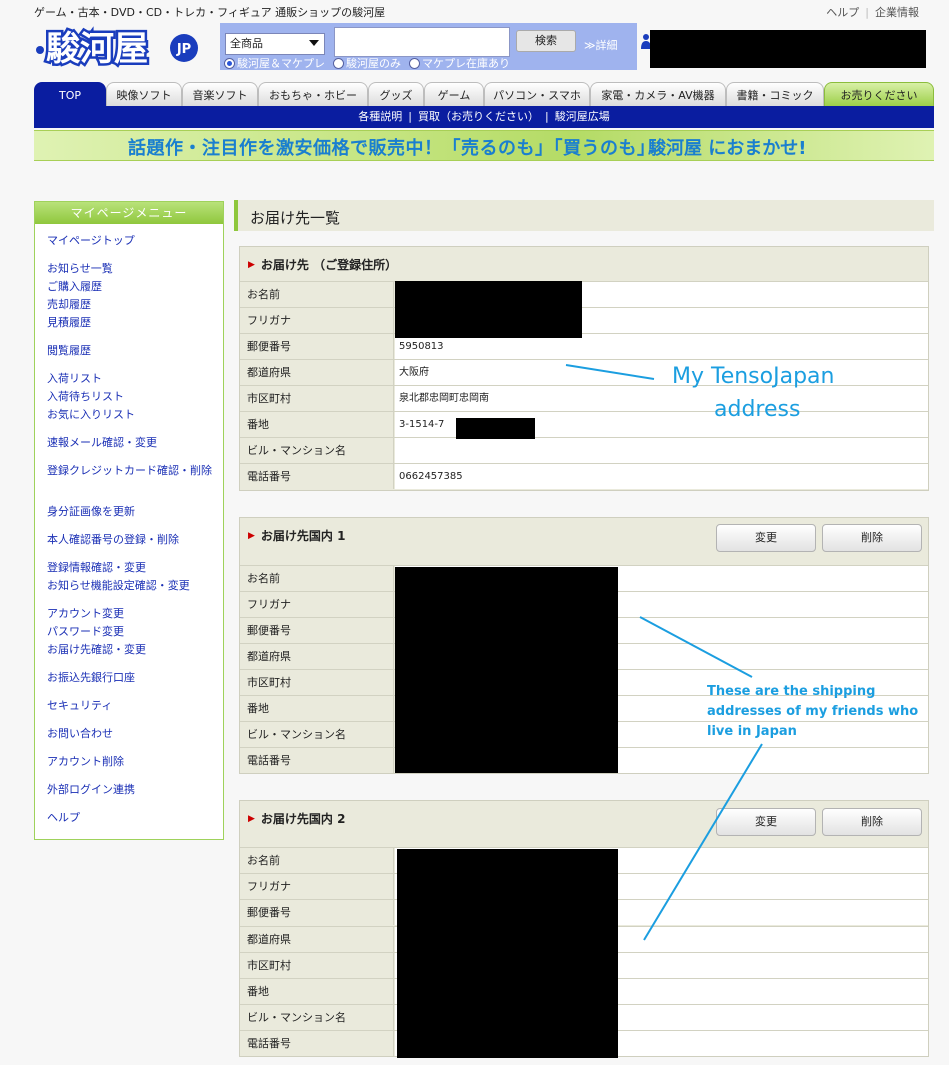  What do you see at coordinates (133, 378) in the screenshot?
I see `sidebar-item-arrival-list: 入荷リスト` at bounding box center [133, 378].